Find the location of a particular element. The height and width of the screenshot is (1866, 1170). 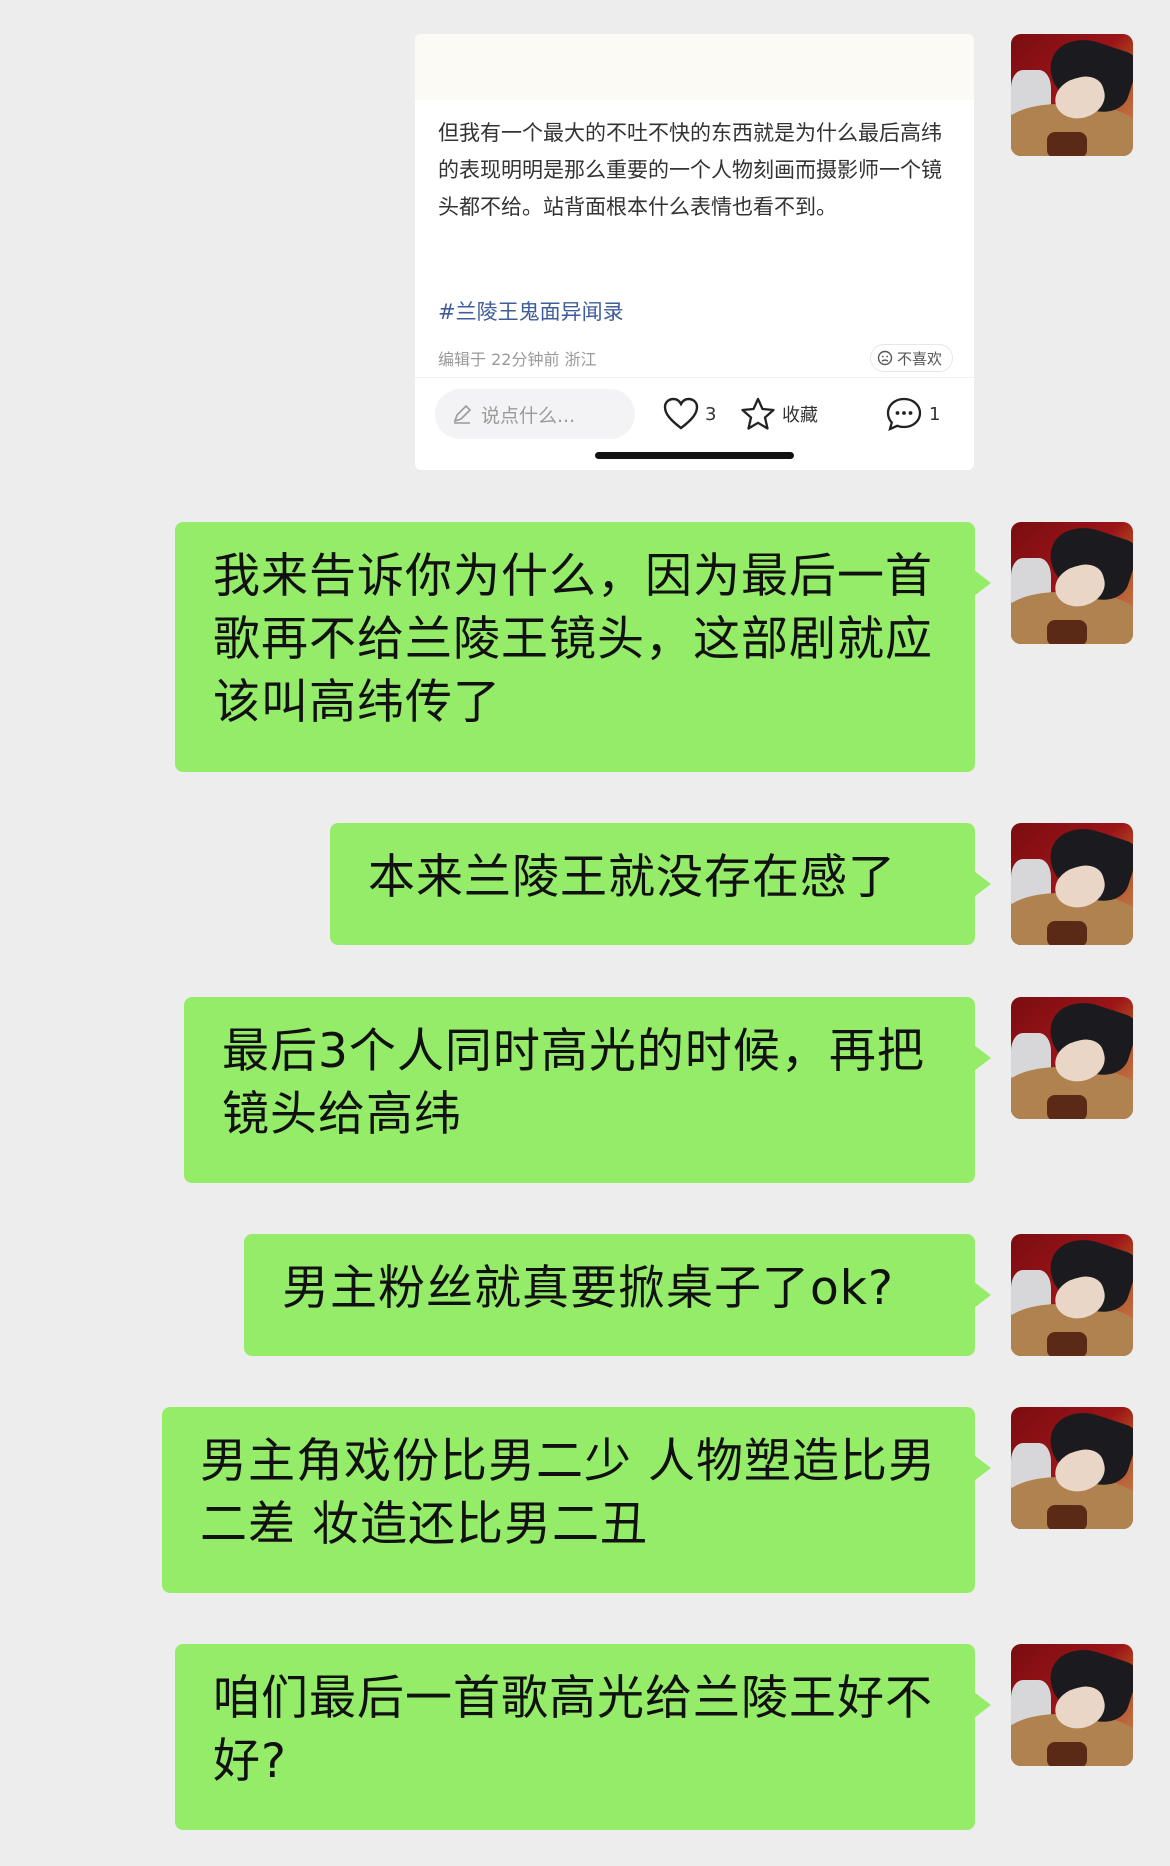

dislike-label: 不喜欢 is located at coordinates (920, 358).